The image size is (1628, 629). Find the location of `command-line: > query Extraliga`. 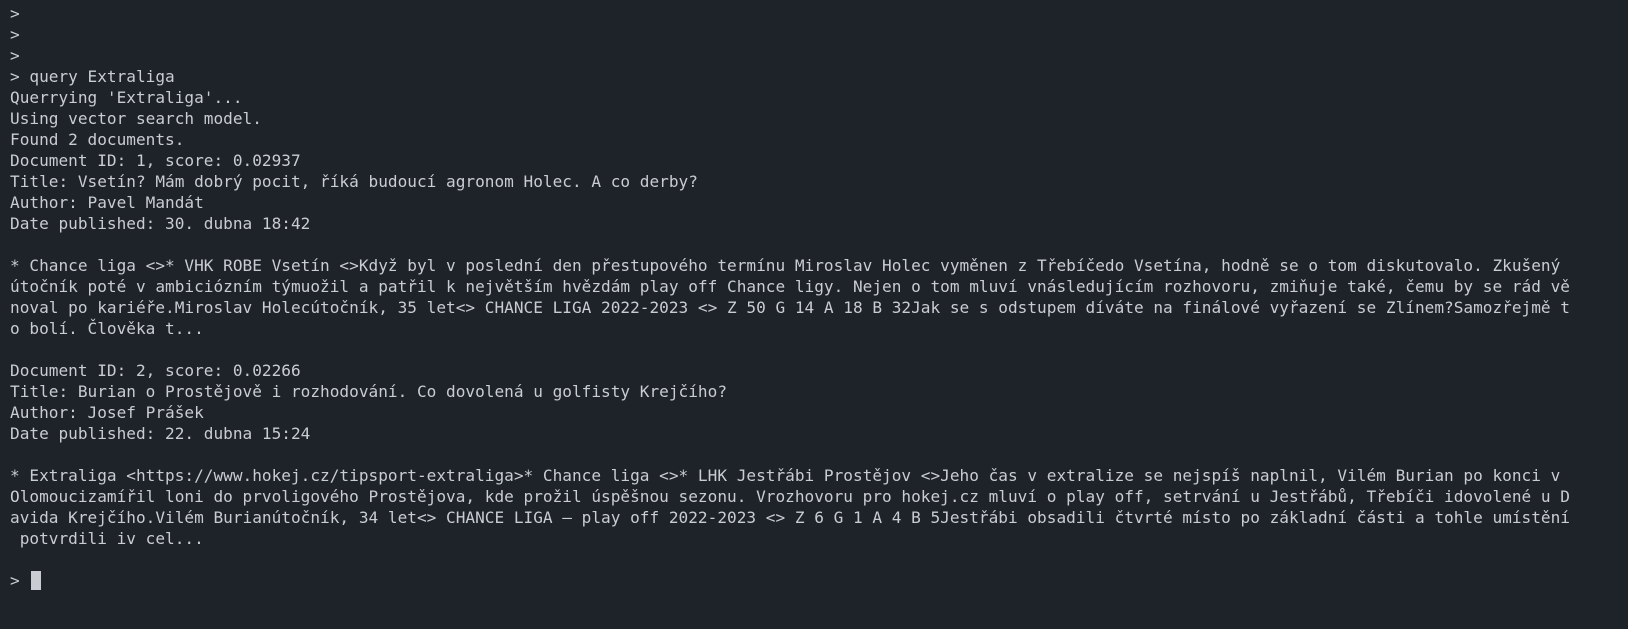

command-line: > query Extraliga is located at coordinates (92, 76).